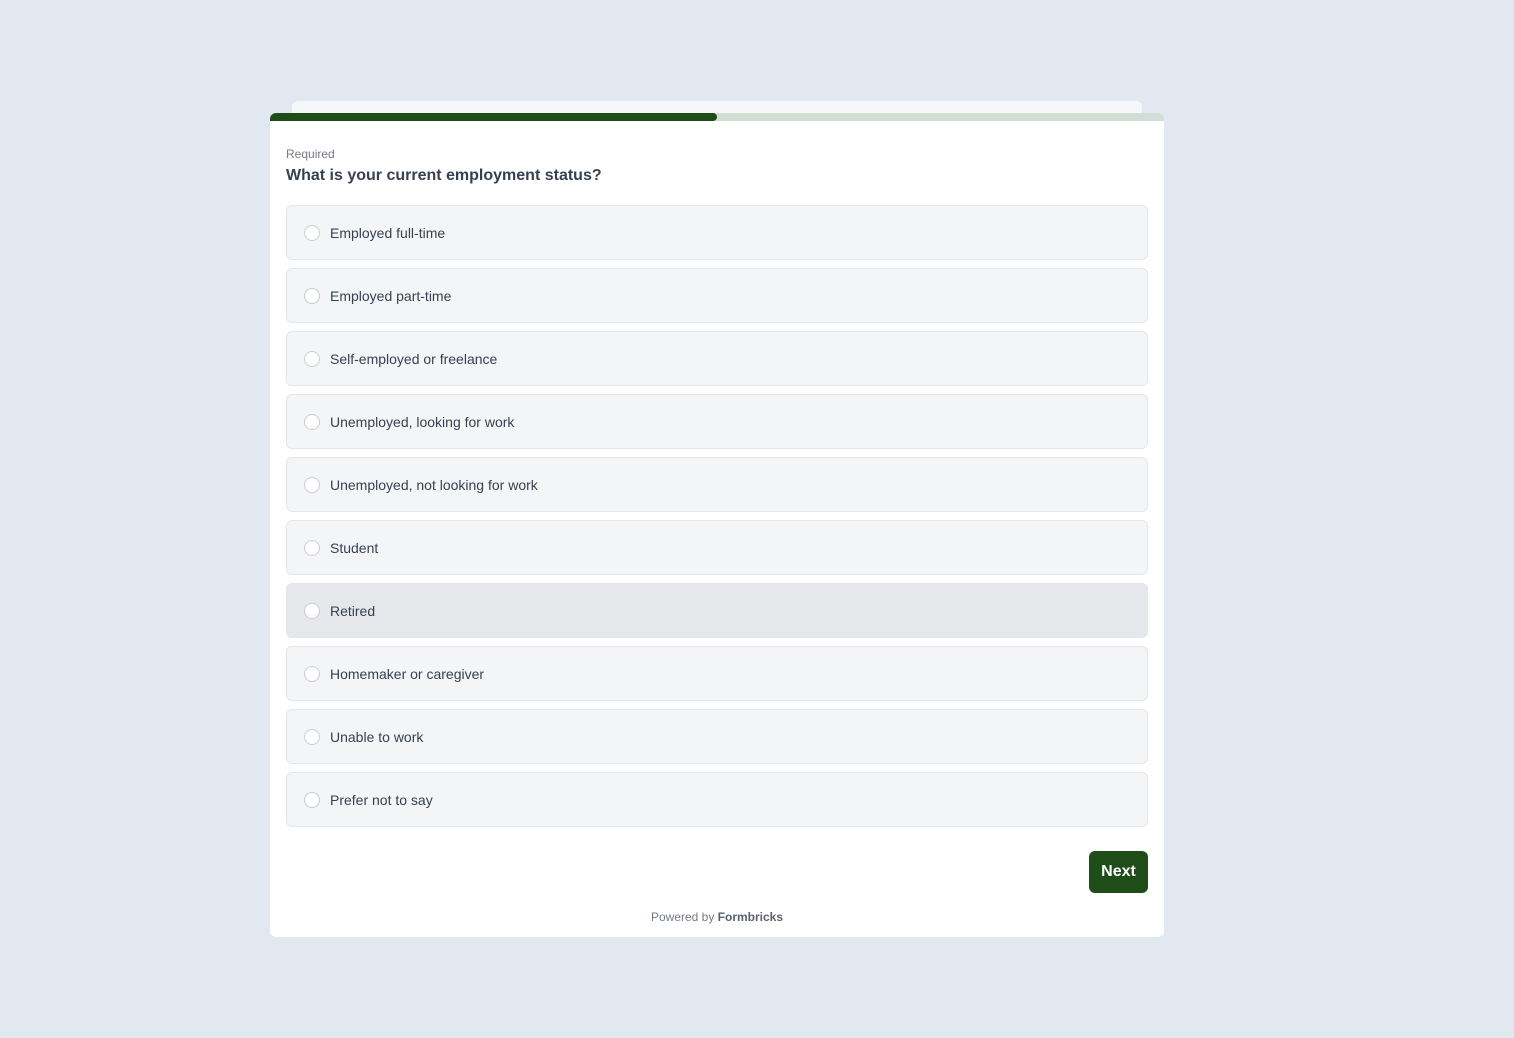 Image resolution: width=1514 pixels, height=1038 pixels. Describe the element at coordinates (391, 295) in the screenshot. I see `option-label: Employed part-time` at that location.